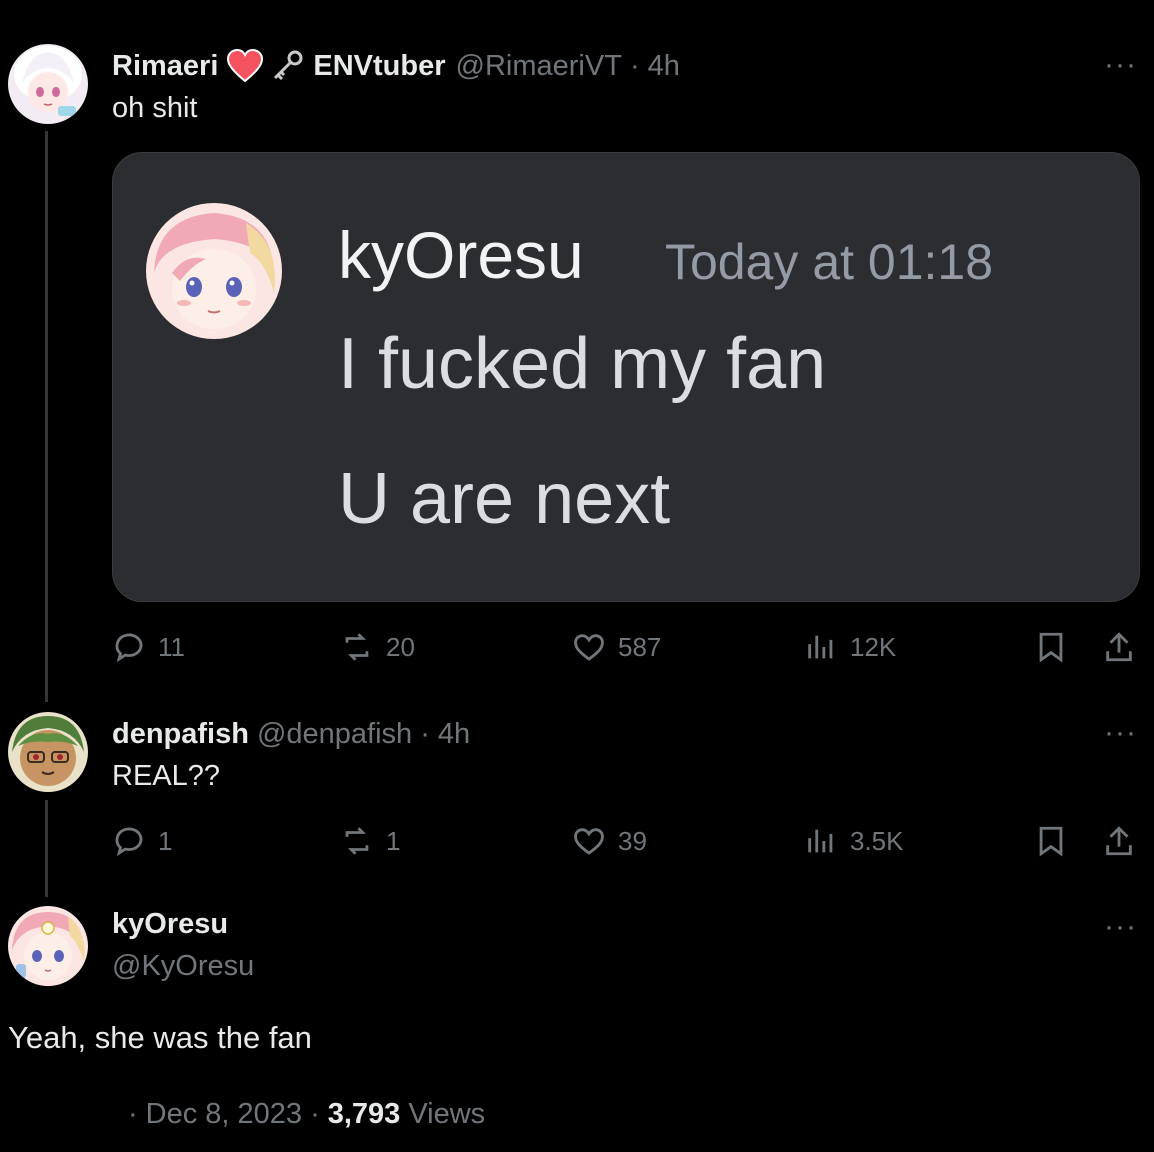 The width and height of the screenshot is (1154, 1152). What do you see at coordinates (582, 364) in the screenshot?
I see `embed-message-line-1: I fucked my fan` at bounding box center [582, 364].